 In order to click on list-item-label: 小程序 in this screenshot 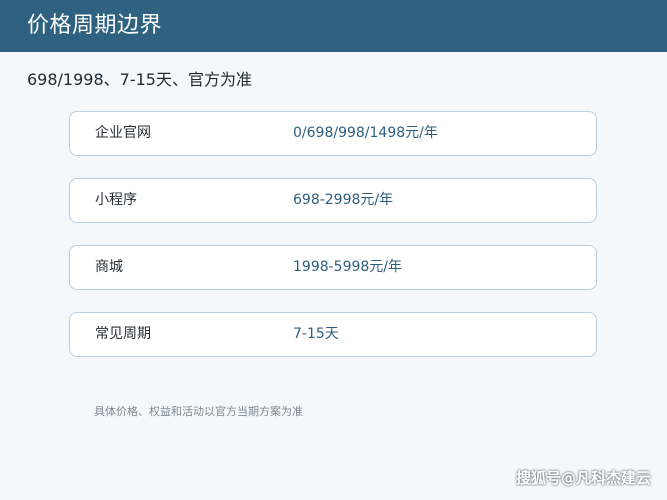, I will do `click(116, 200)`.